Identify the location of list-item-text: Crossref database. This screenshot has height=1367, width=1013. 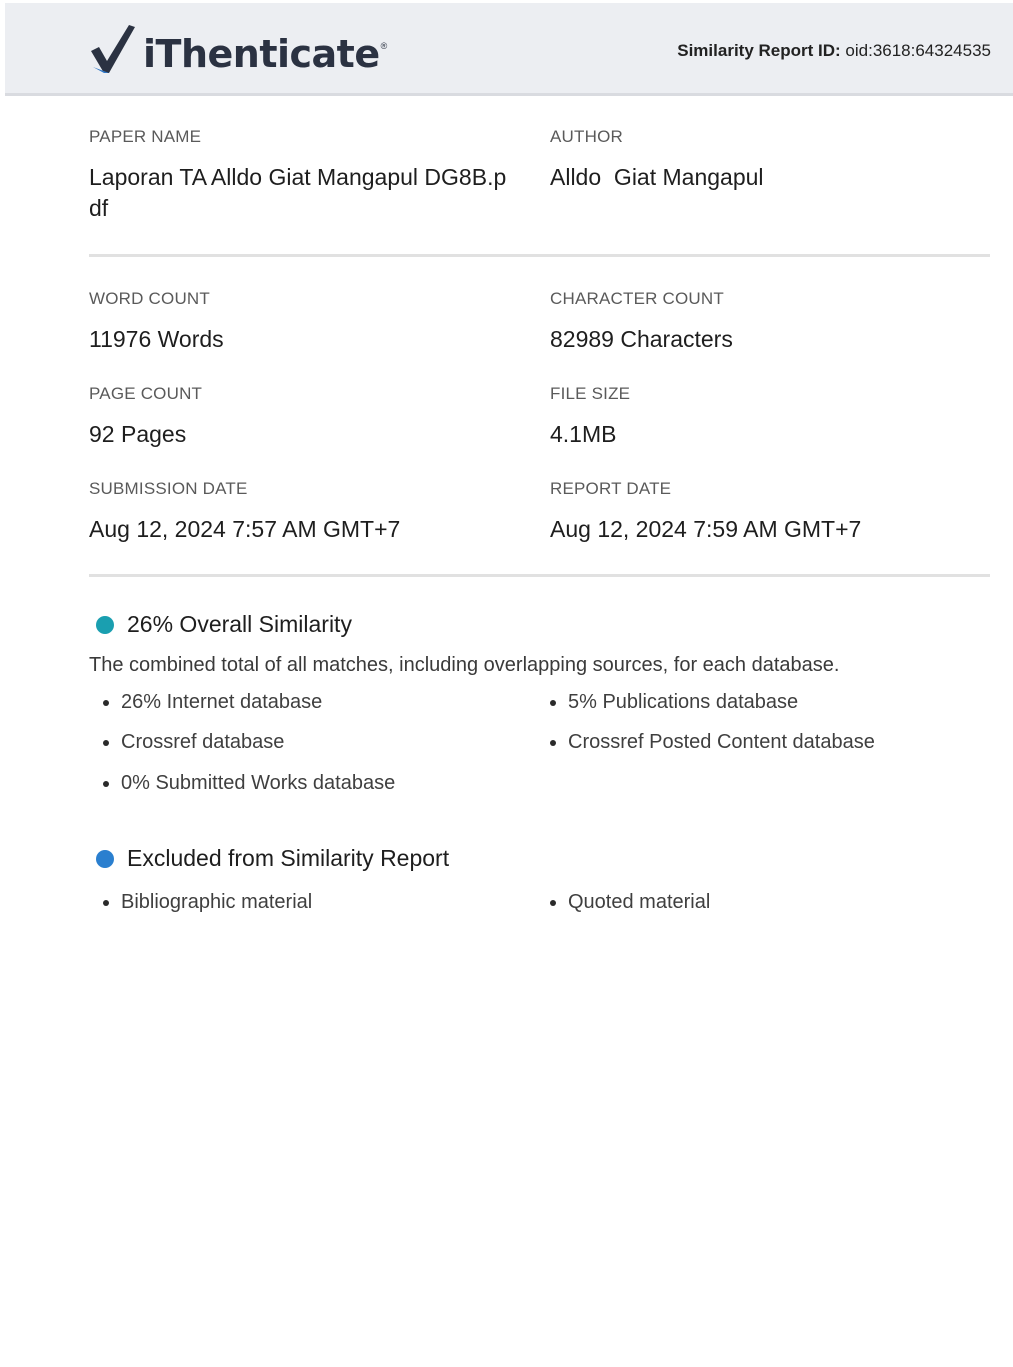
(203, 742).